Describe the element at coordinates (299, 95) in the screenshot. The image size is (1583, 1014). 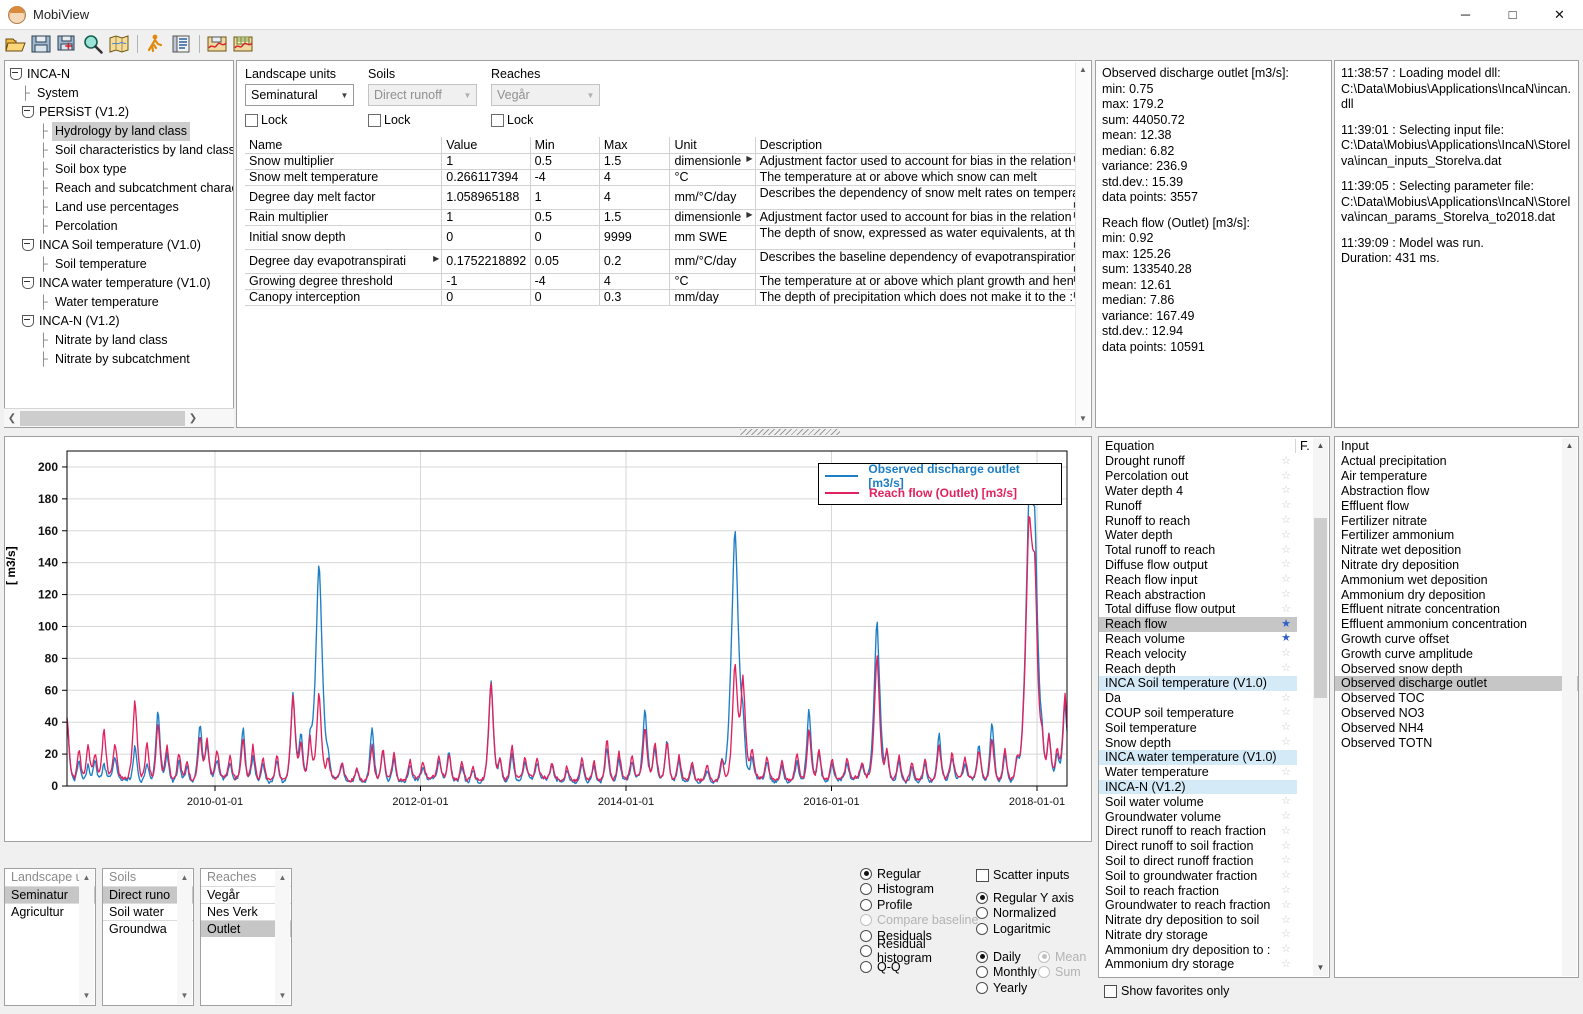
I see `selector-combo: Seminatural ▼` at that location.